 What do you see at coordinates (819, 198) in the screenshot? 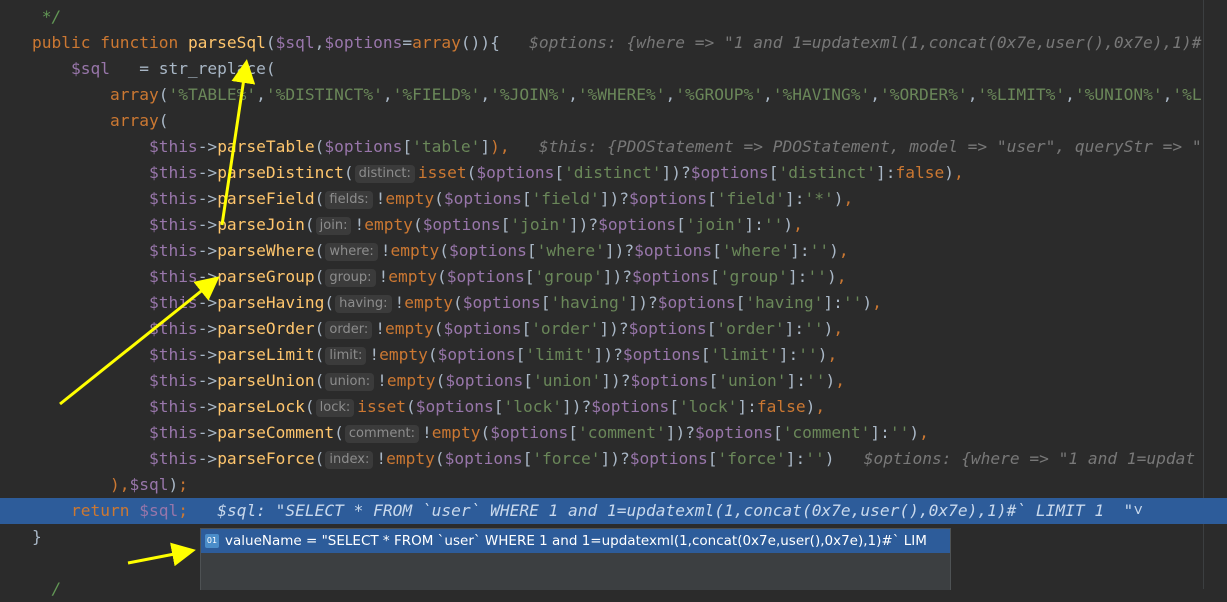
I see `code-token: '*'` at bounding box center [819, 198].